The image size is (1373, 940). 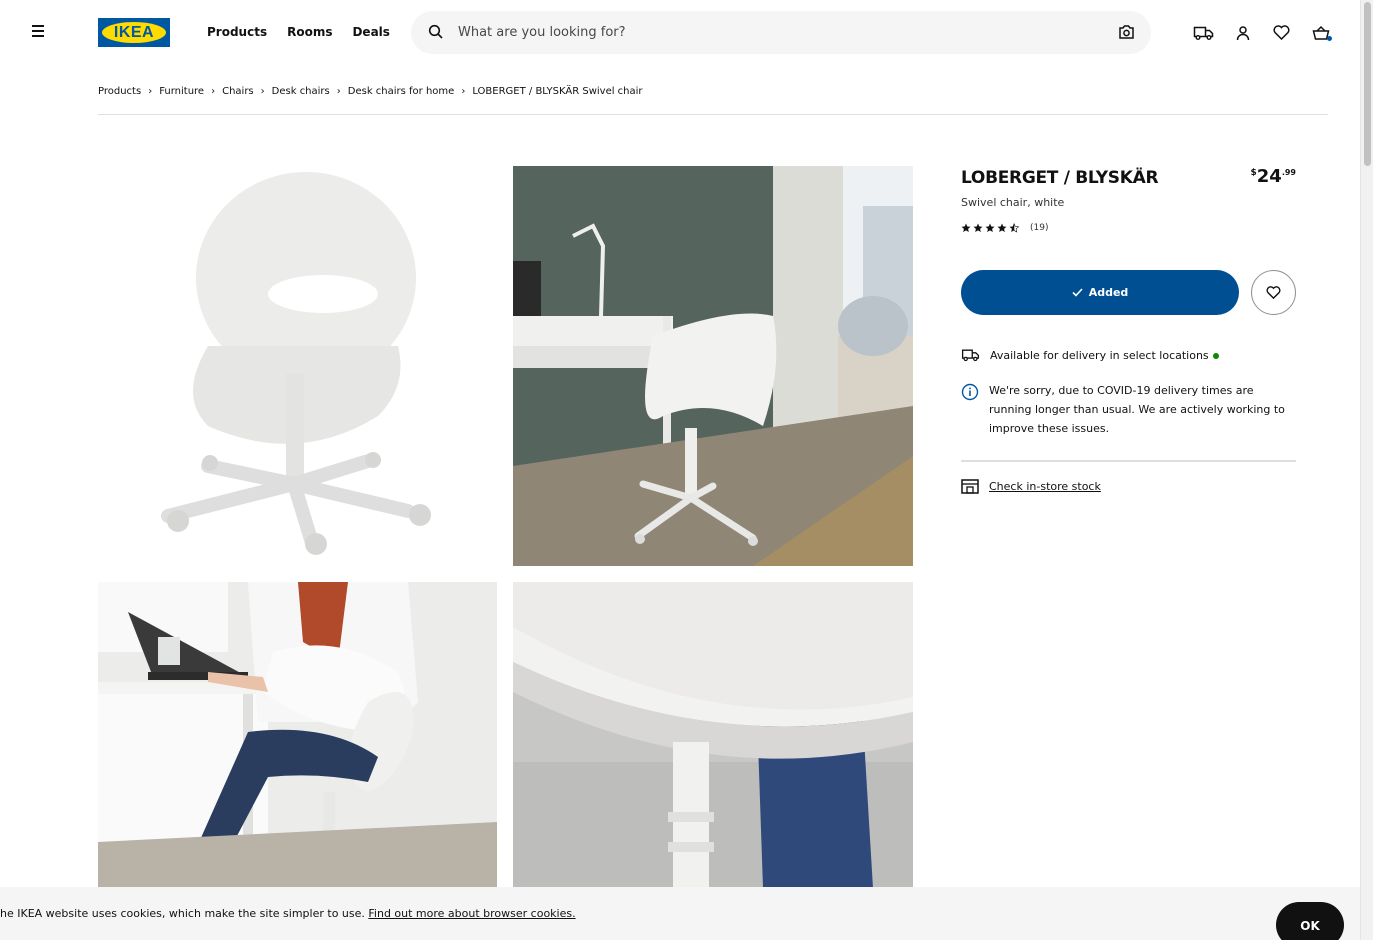 I want to click on add-to-bag-button: Added, so click(x=1100, y=292).